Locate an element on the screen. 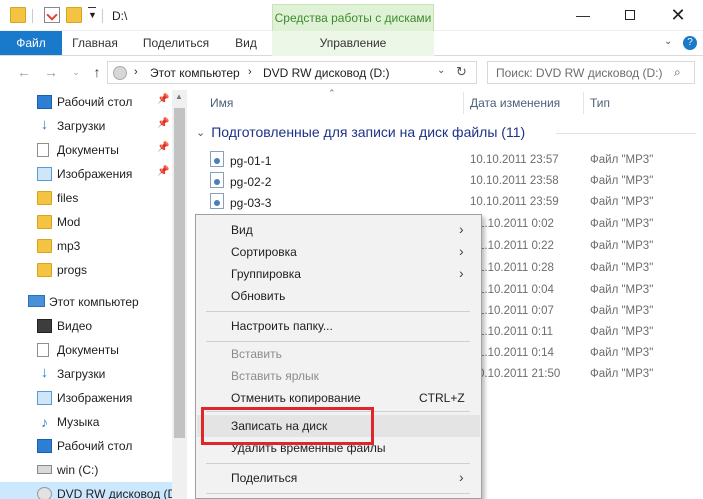 The image size is (703, 499). tab-view: Вид is located at coordinates (246, 43).